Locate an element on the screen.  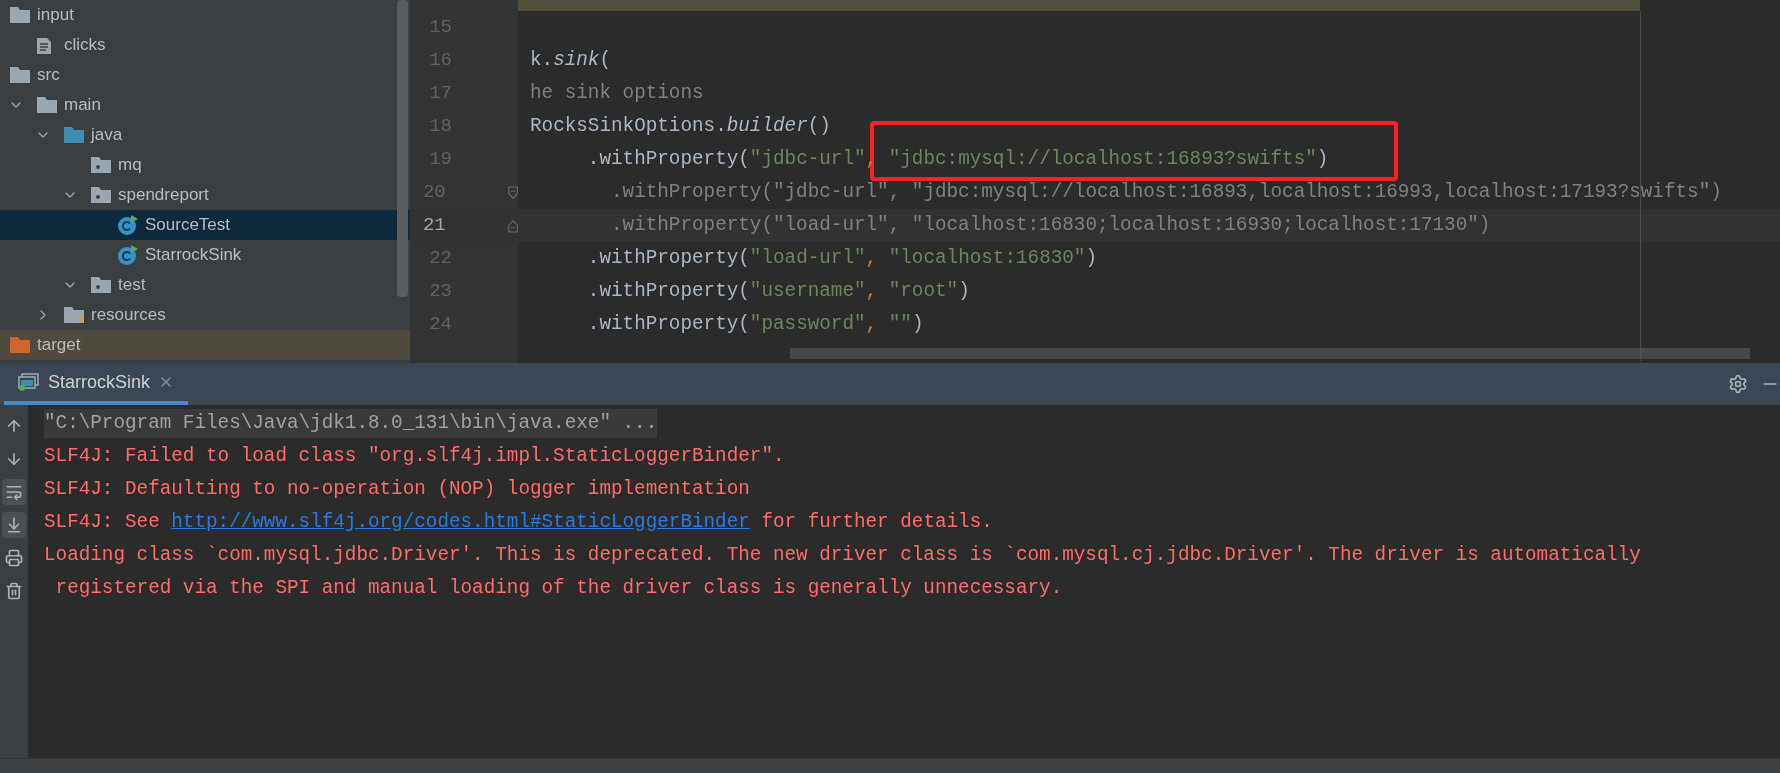
text-file-icon is located at coordinates (44, 45).